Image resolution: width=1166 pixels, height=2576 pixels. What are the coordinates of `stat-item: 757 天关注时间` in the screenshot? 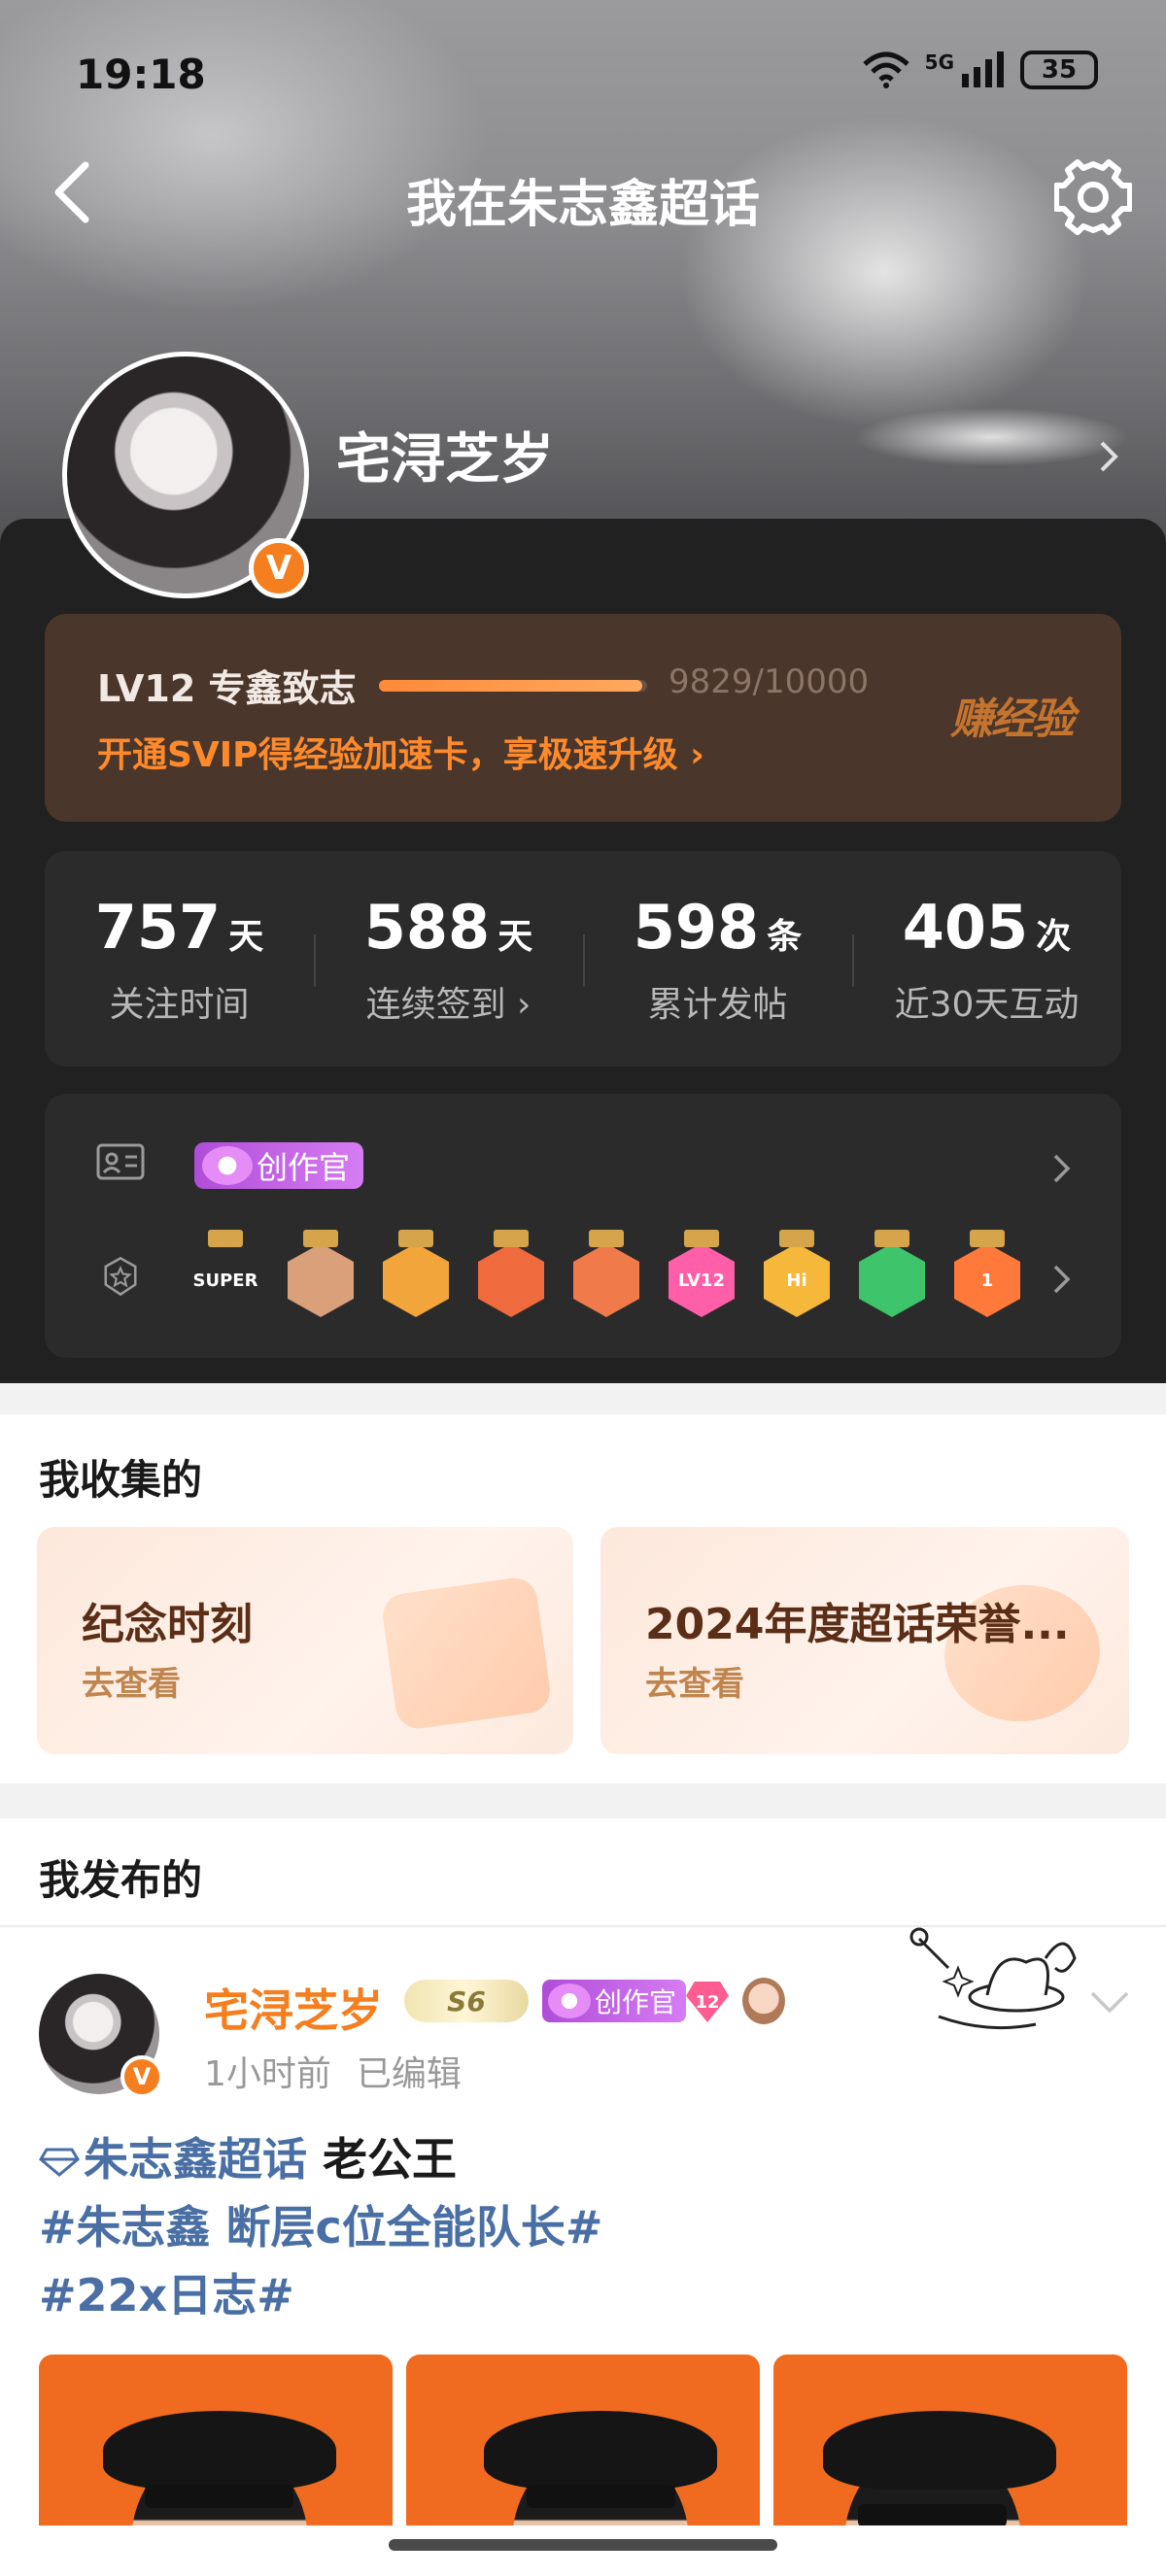 It's located at (179, 959).